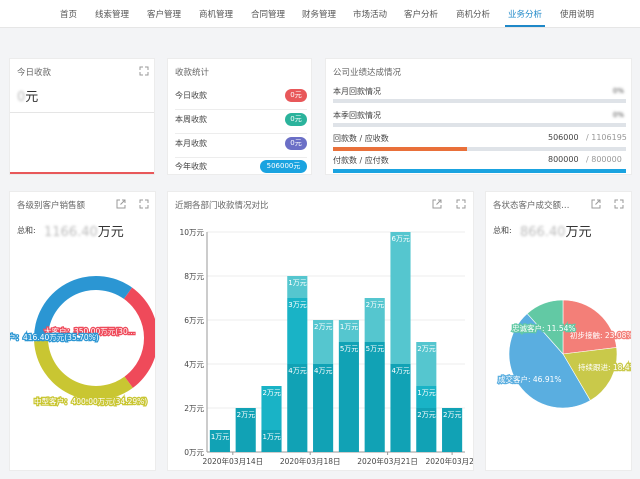 The image size is (640, 479). Describe the element at coordinates (297, 305) in the screenshot. I see `bar-data-label: 3万元` at that location.